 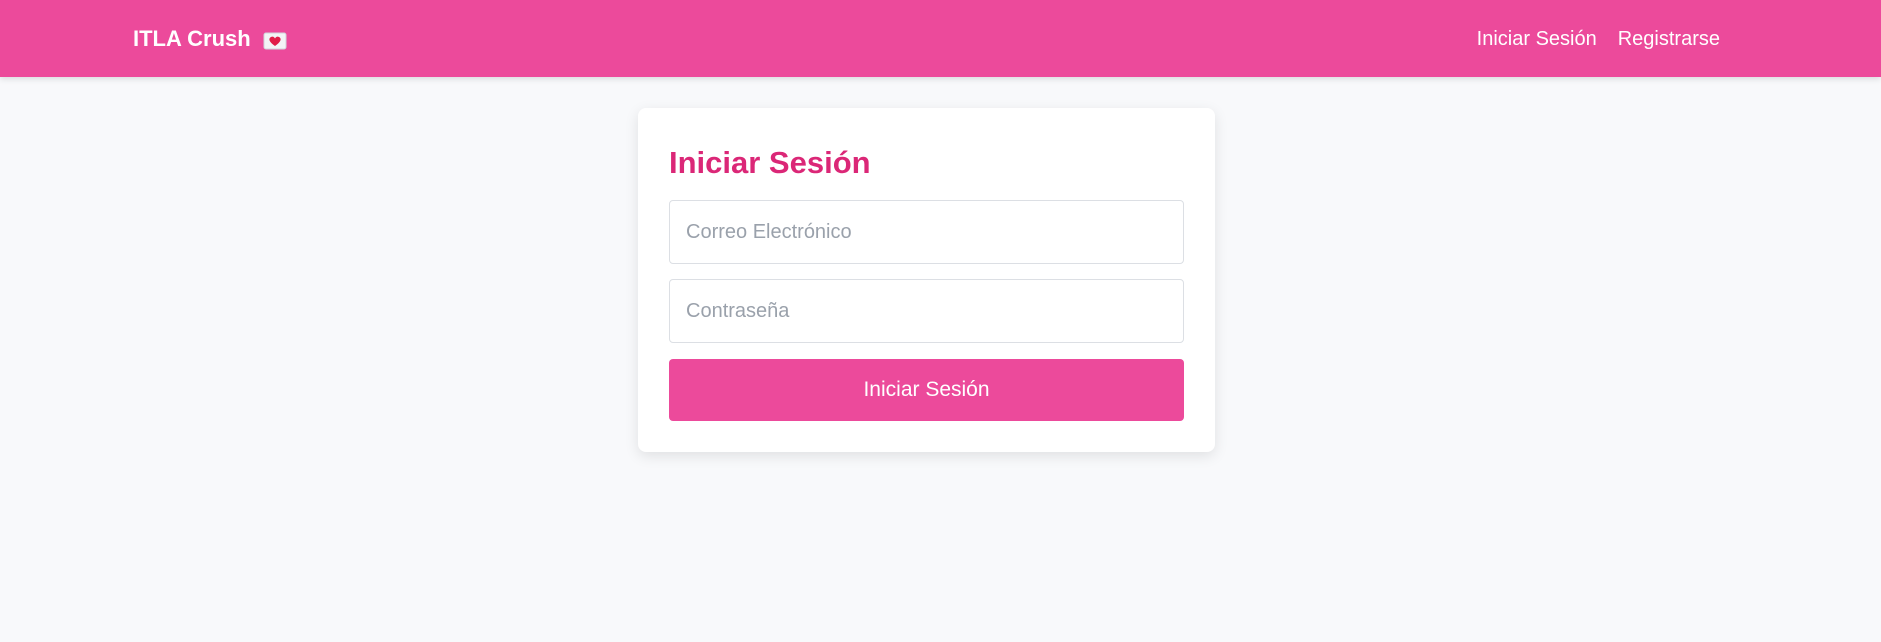 I want to click on login-submit-button: Iniciar Sesión, so click(x=926, y=390).